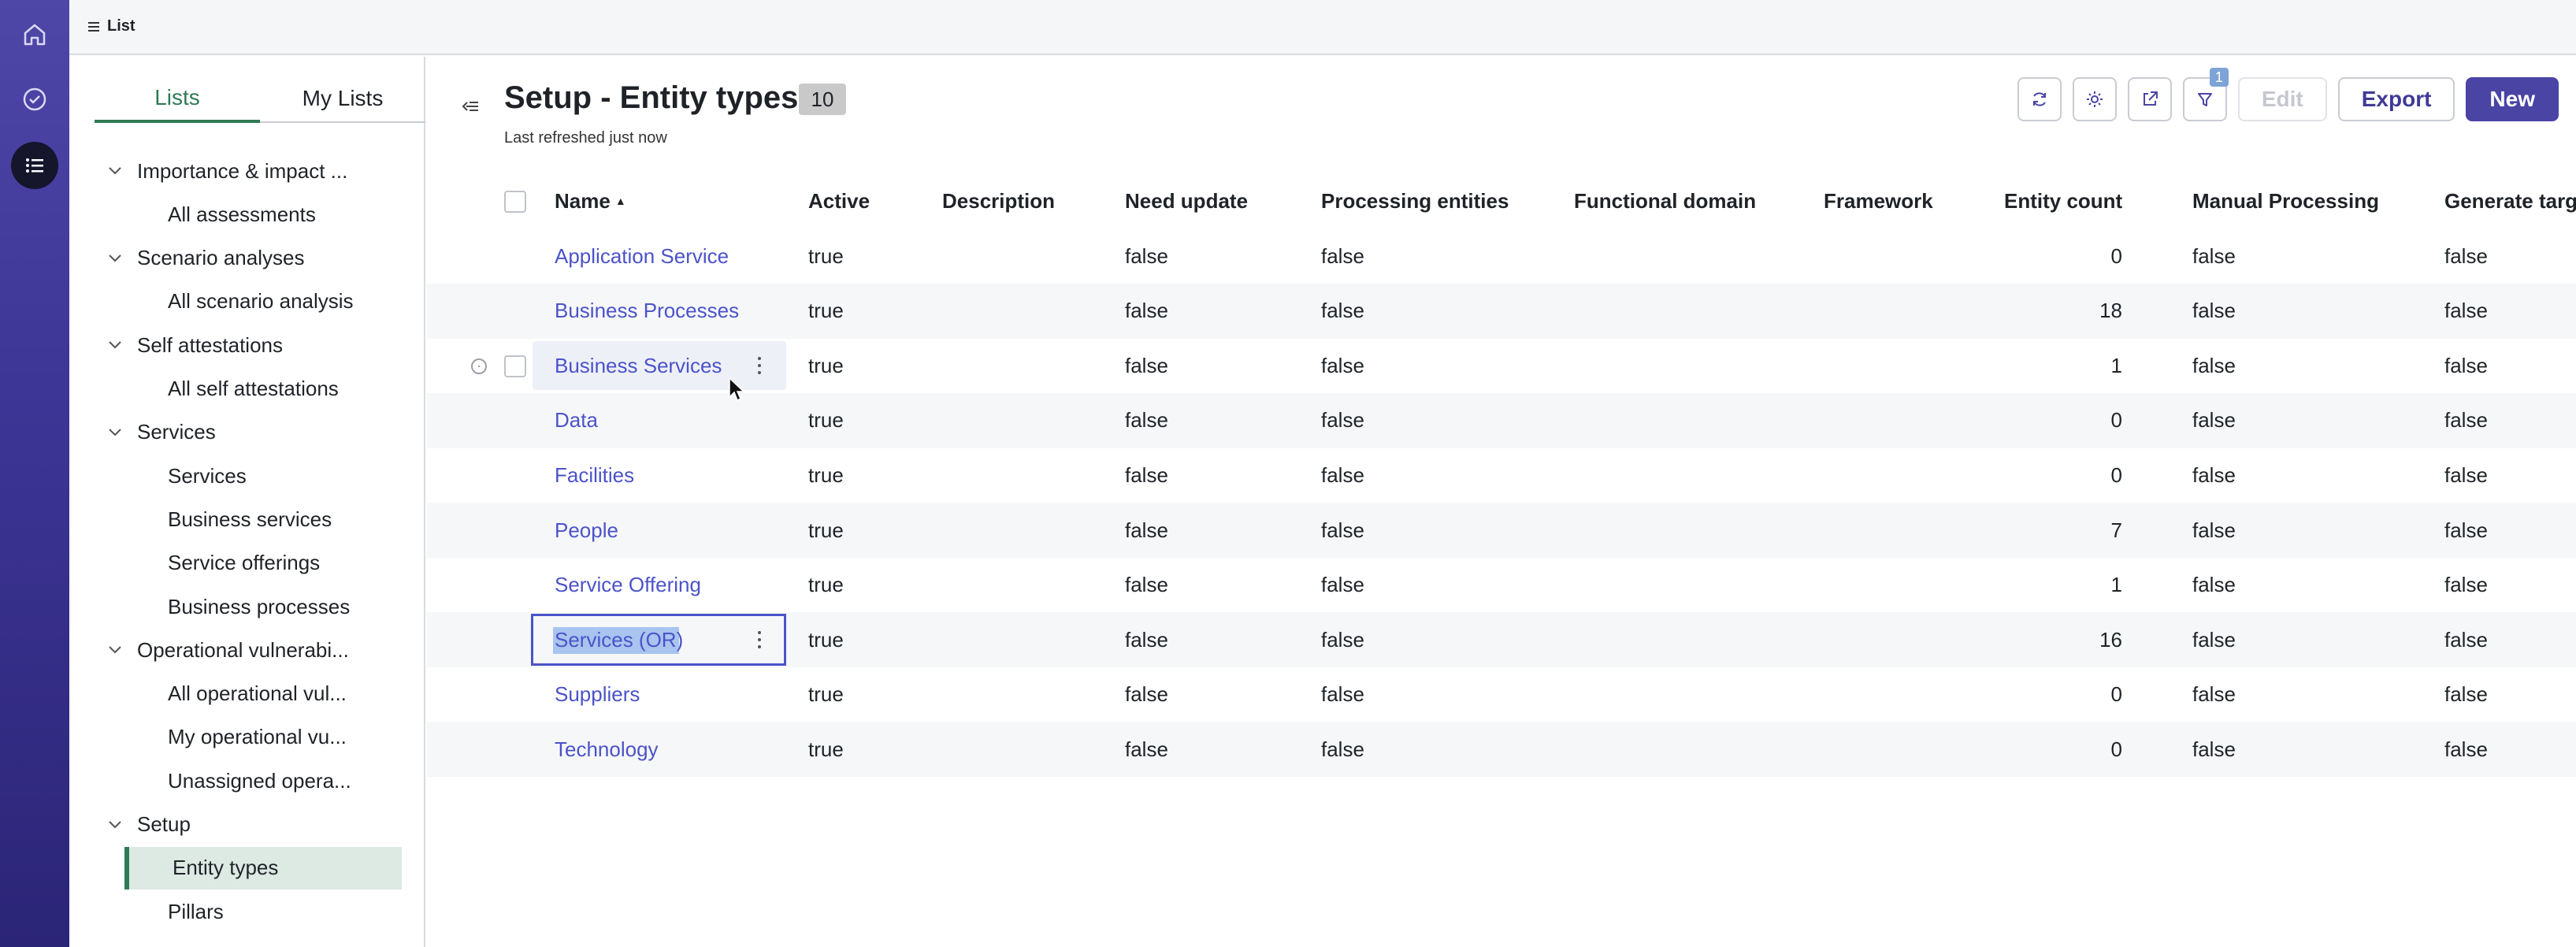 The width and height of the screenshot is (2576, 947). What do you see at coordinates (647, 311) in the screenshot?
I see `entity-type-link: Business Processes` at bounding box center [647, 311].